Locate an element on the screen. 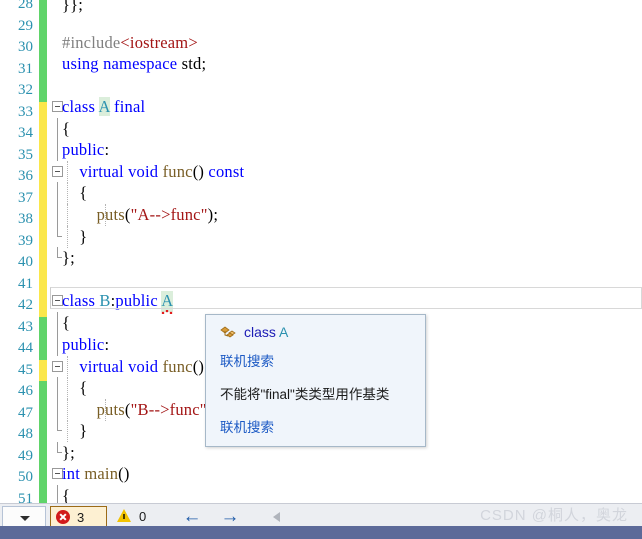 The image size is (642, 539). code-line-text: virtual void func() const is located at coordinates (162, 171).